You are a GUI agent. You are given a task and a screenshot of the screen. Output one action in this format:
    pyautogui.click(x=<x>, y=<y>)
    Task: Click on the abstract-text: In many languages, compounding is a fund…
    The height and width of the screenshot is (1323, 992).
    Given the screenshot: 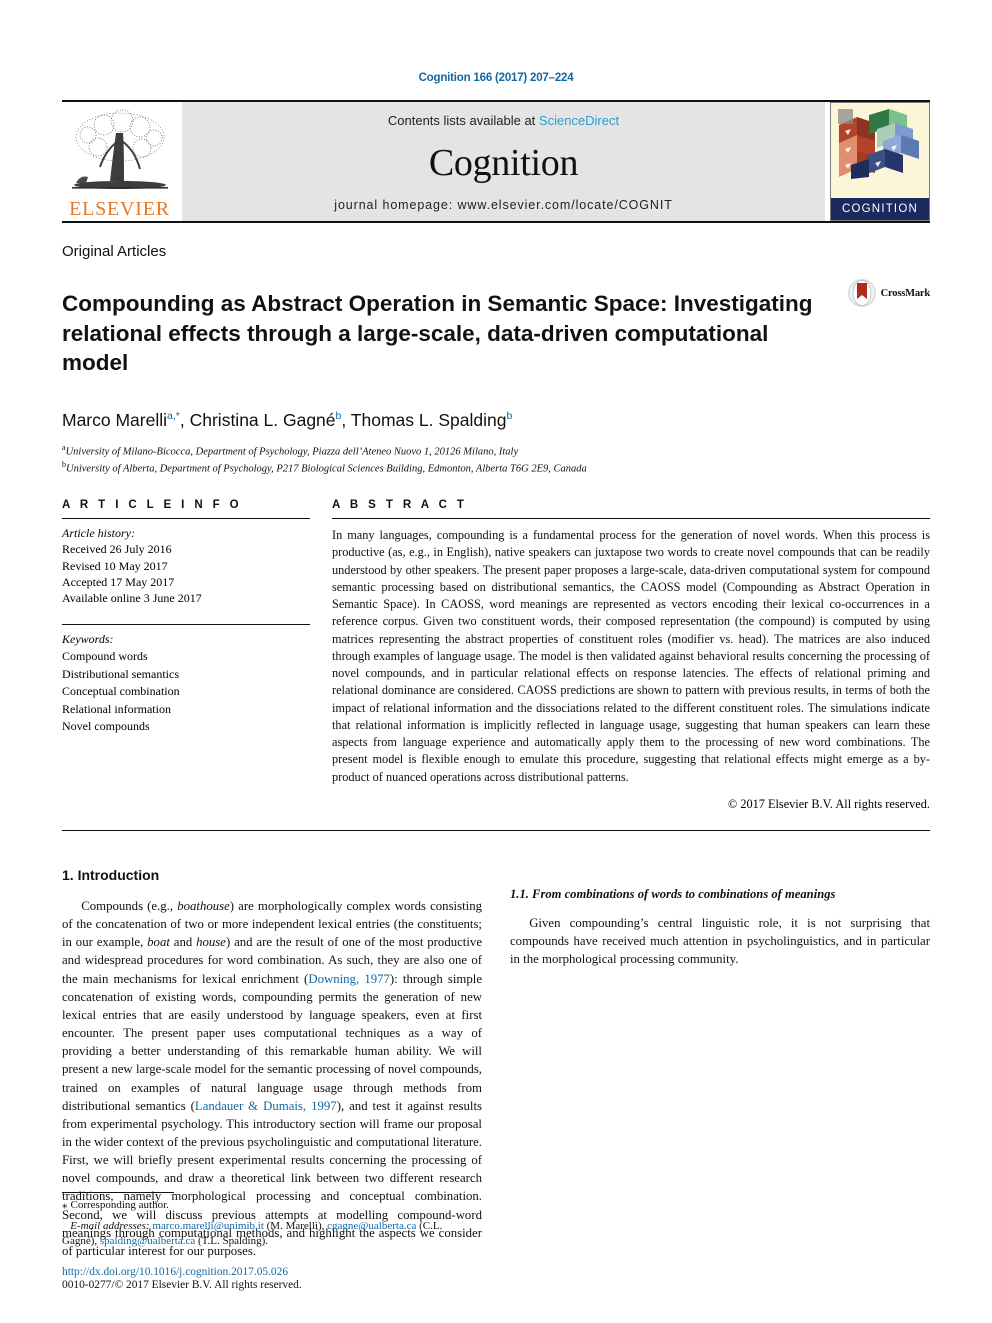 What is the action you would take?
    pyautogui.click(x=631, y=655)
    